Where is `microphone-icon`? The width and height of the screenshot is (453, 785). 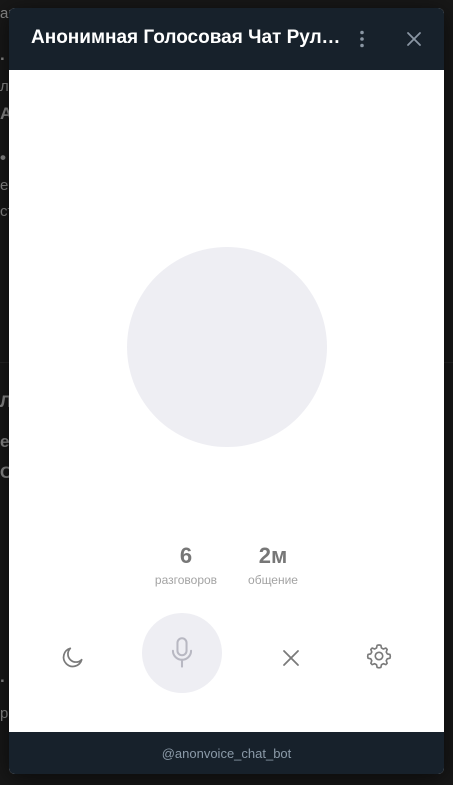 microphone-icon is located at coordinates (182, 653).